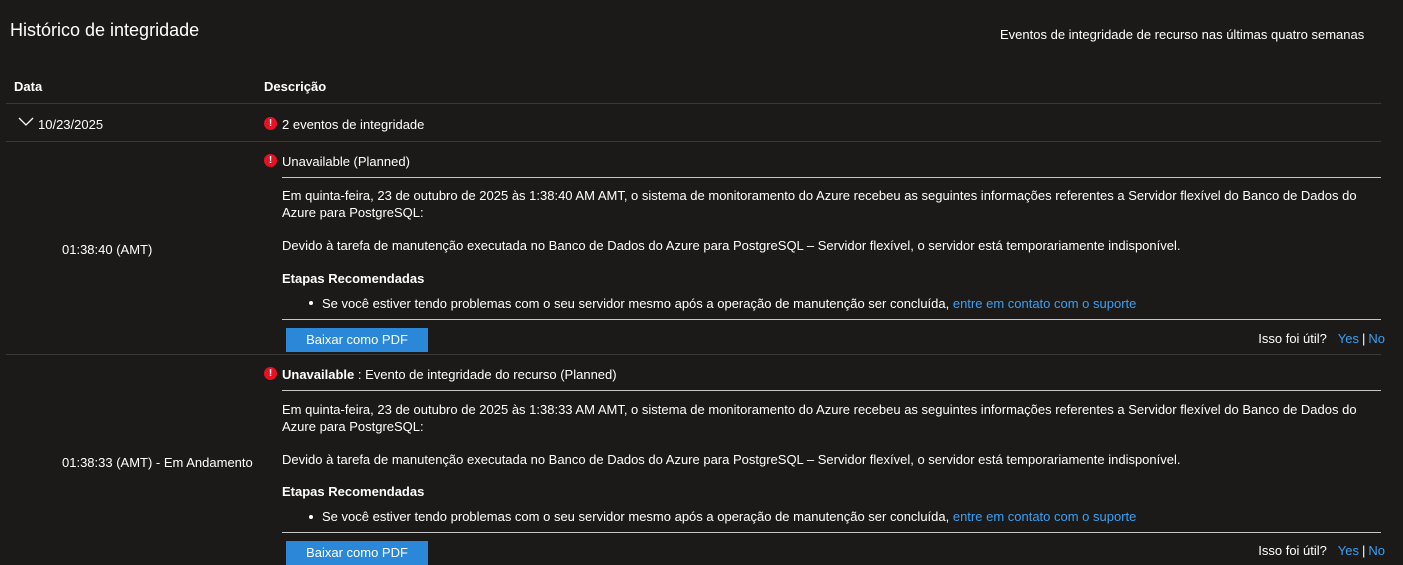 This screenshot has width=1403, height=565. What do you see at coordinates (693, 103) in the screenshot?
I see `header-divider` at bounding box center [693, 103].